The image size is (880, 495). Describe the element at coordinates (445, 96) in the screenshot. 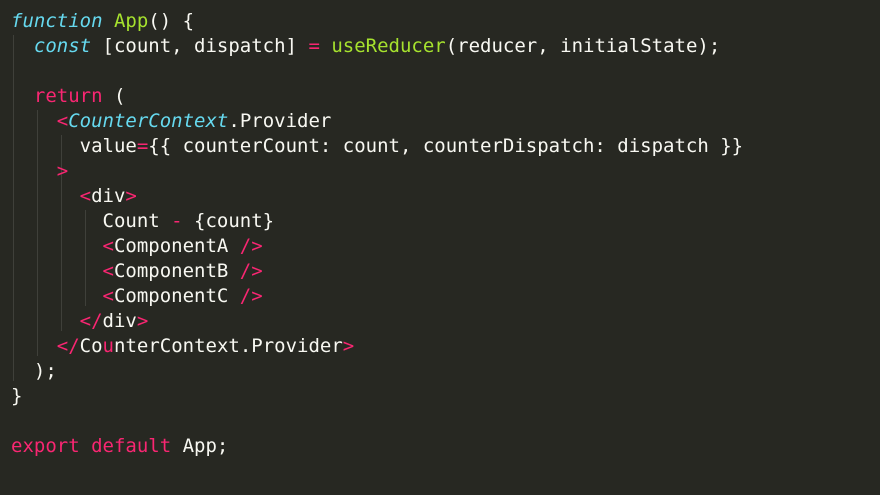

I see `code-line-4: return (` at that location.